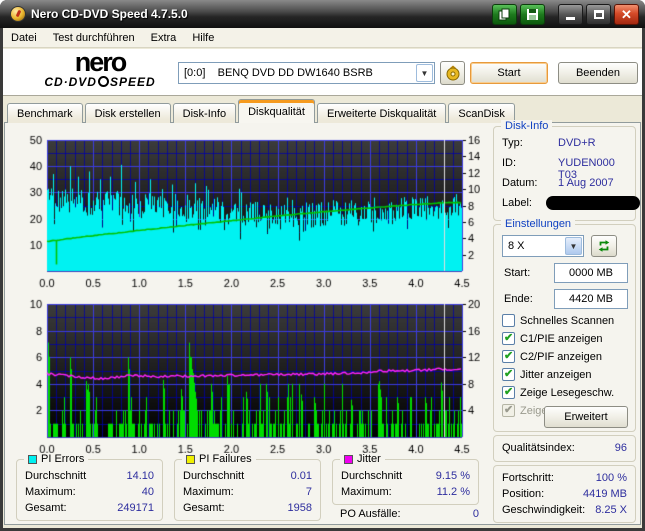 This screenshot has height=531, width=645. Describe the element at coordinates (135, 508) in the screenshot. I see `stat-value: 249171` at that location.